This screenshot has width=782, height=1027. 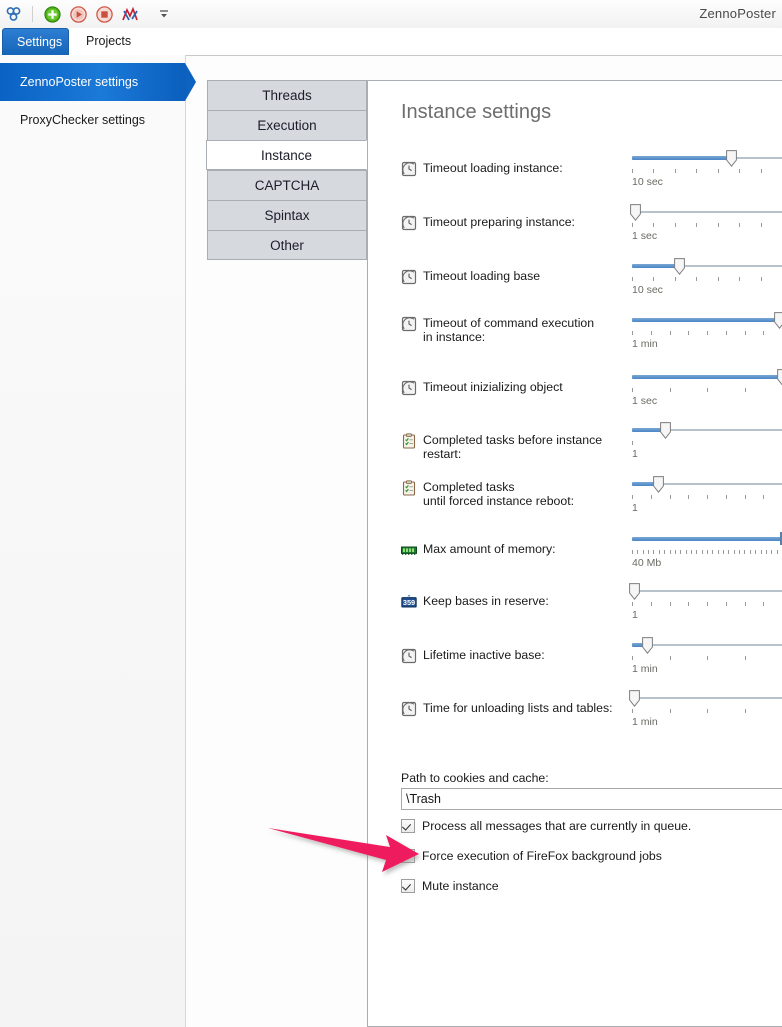 What do you see at coordinates (287, 95) in the screenshot?
I see `subtab-threads: Threads` at bounding box center [287, 95].